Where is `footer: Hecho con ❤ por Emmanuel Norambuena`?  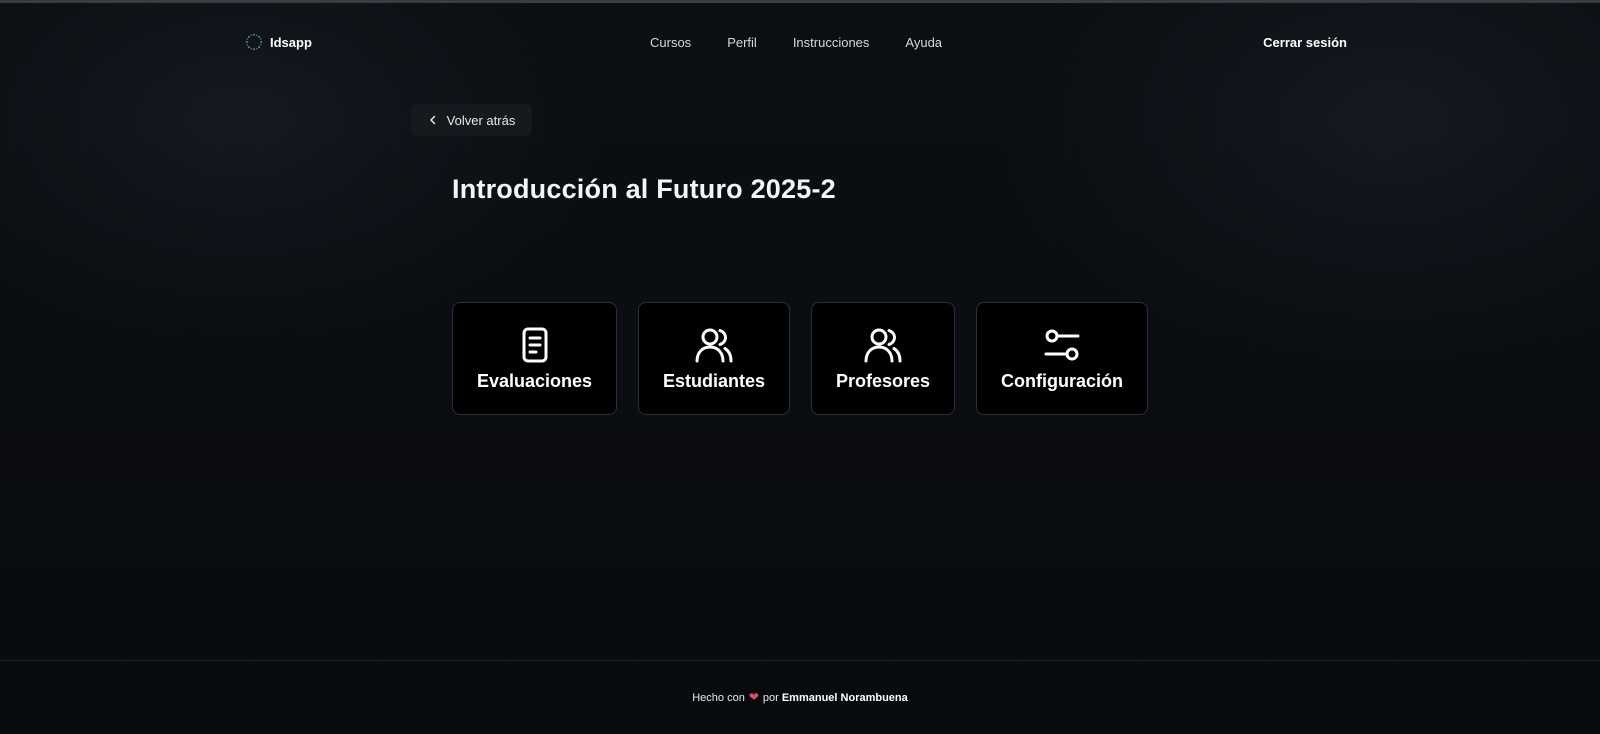 footer: Hecho con ❤ por Emmanuel Norambuena is located at coordinates (800, 697).